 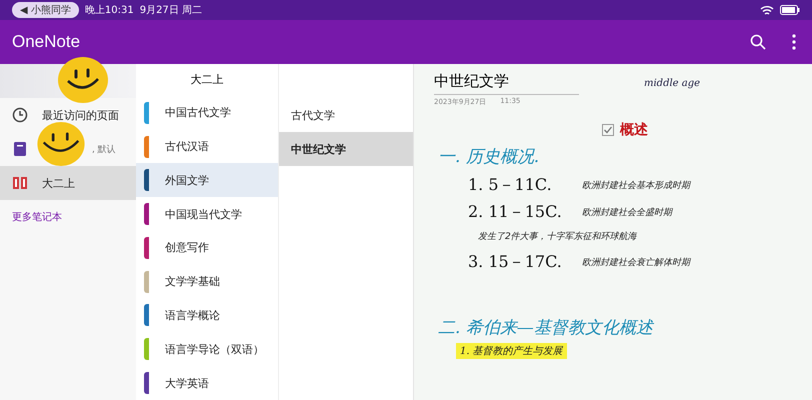 What do you see at coordinates (636, 186) in the screenshot?
I see `note-comment: 欧洲封建社会基本形成时期` at bounding box center [636, 186].